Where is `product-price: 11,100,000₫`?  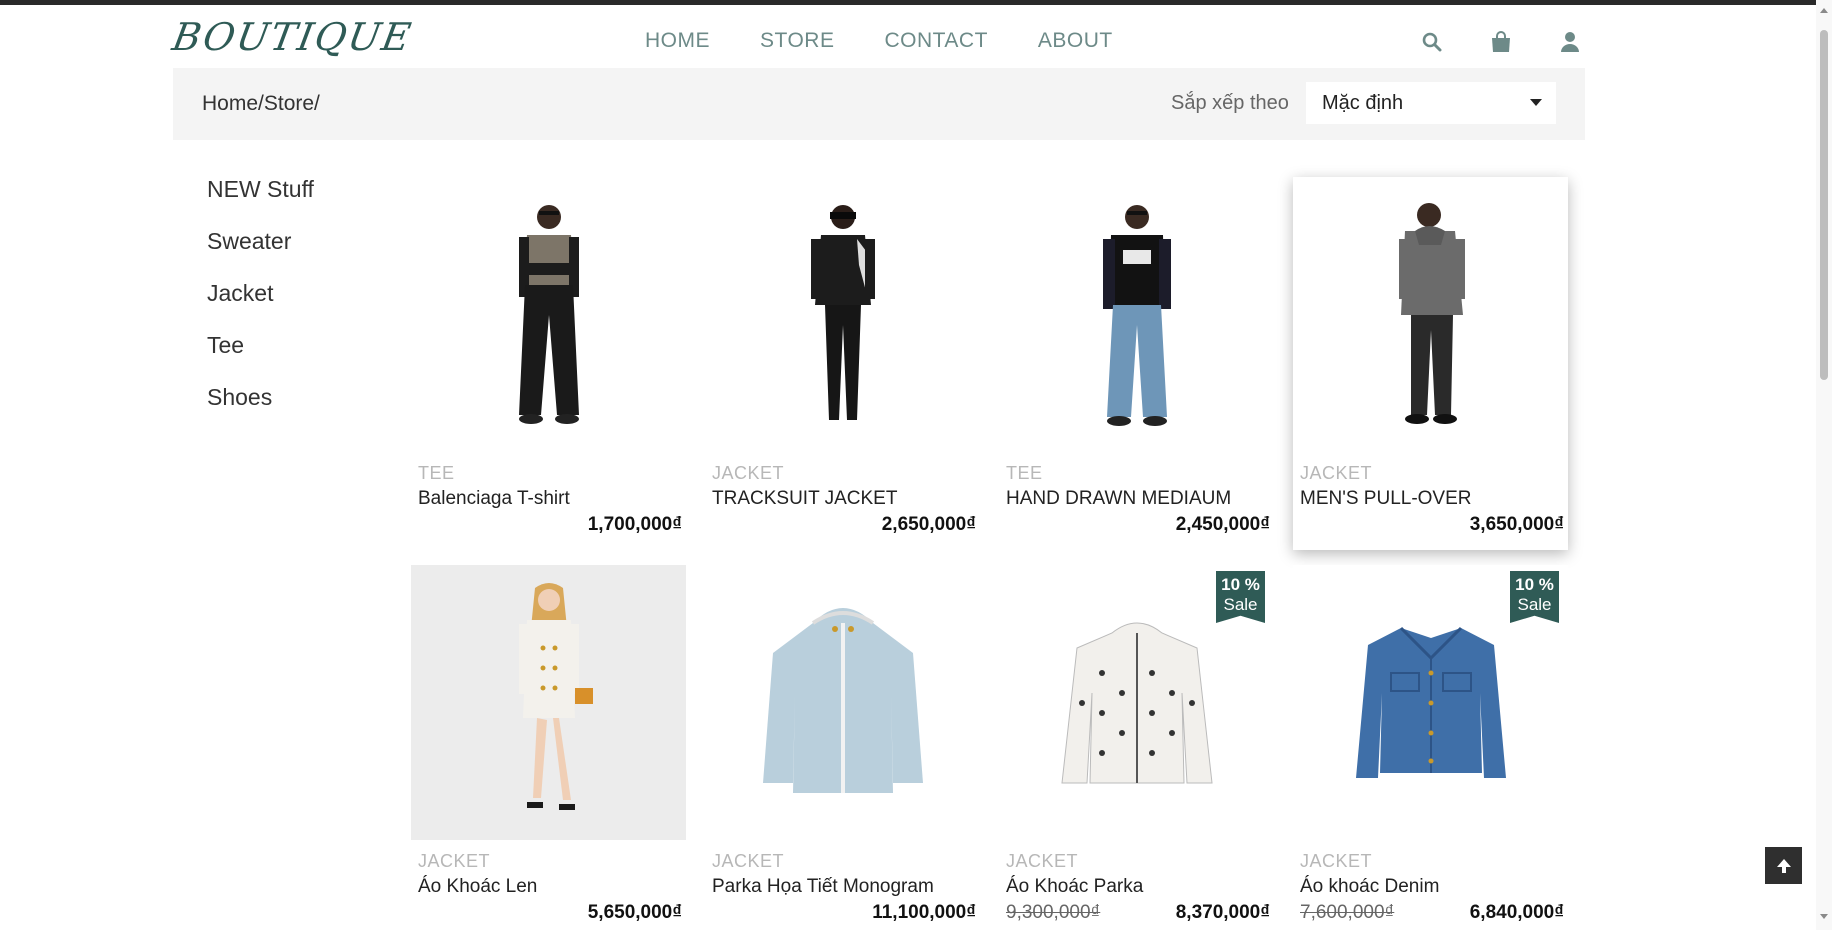 product-price: 11,100,000₫ is located at coordinates (924, 912).